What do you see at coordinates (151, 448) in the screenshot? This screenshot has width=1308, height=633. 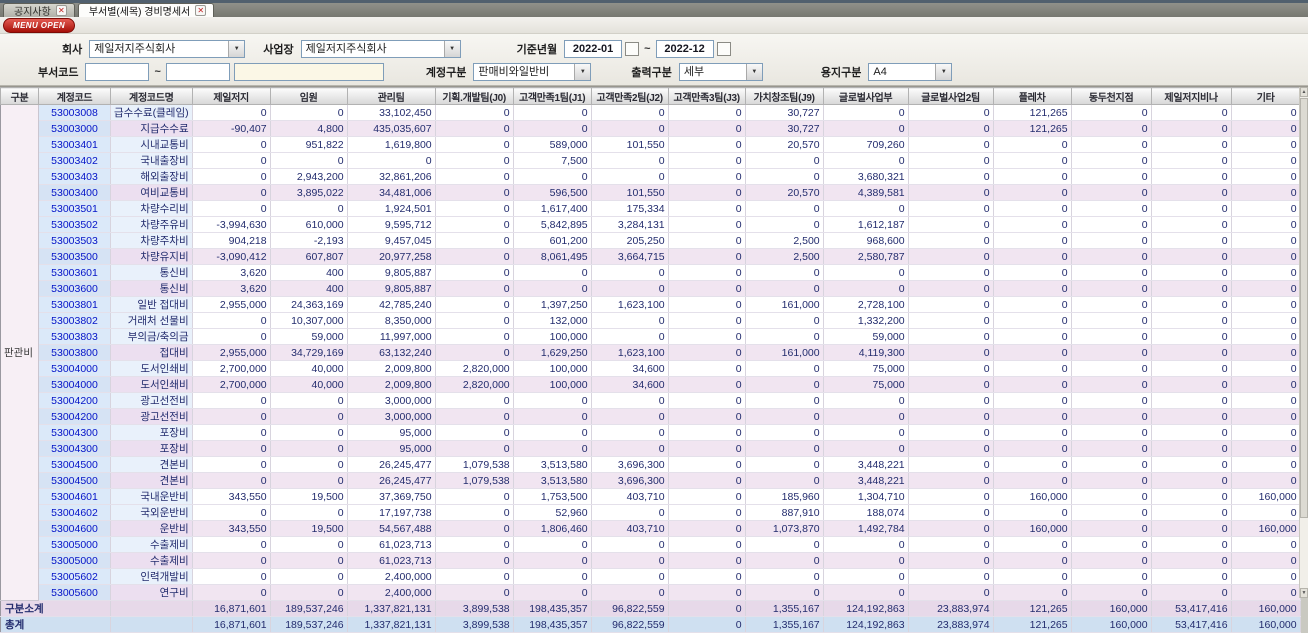 I see `account-name-cell: 포장비` at bounding box center [151, 448].